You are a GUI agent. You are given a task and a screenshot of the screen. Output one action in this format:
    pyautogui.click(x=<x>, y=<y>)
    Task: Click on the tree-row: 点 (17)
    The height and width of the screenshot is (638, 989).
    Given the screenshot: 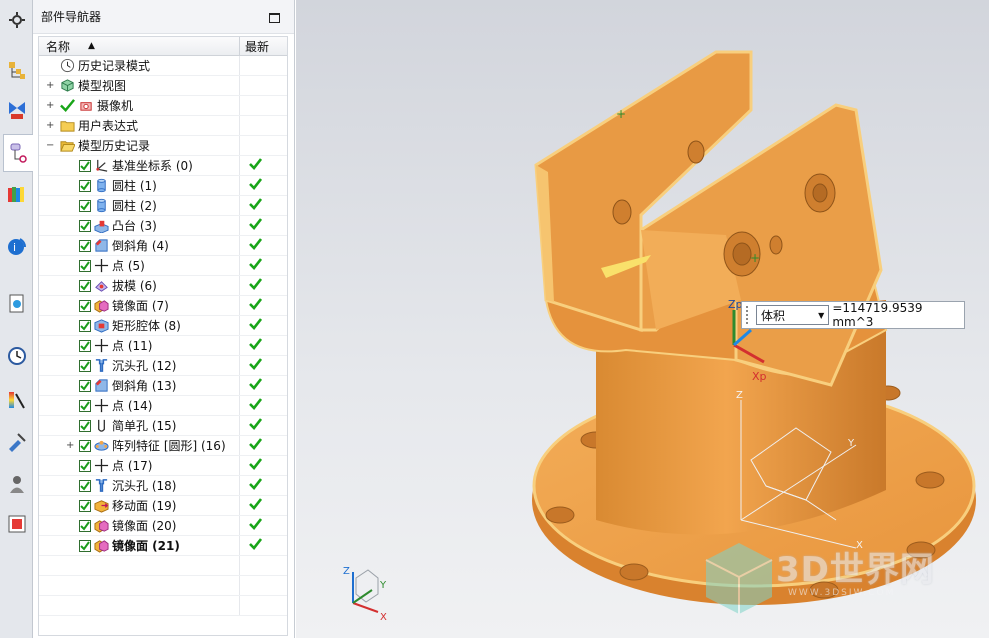 What is the action you would take?
    pyautogui.click(x=163, y=466)
    